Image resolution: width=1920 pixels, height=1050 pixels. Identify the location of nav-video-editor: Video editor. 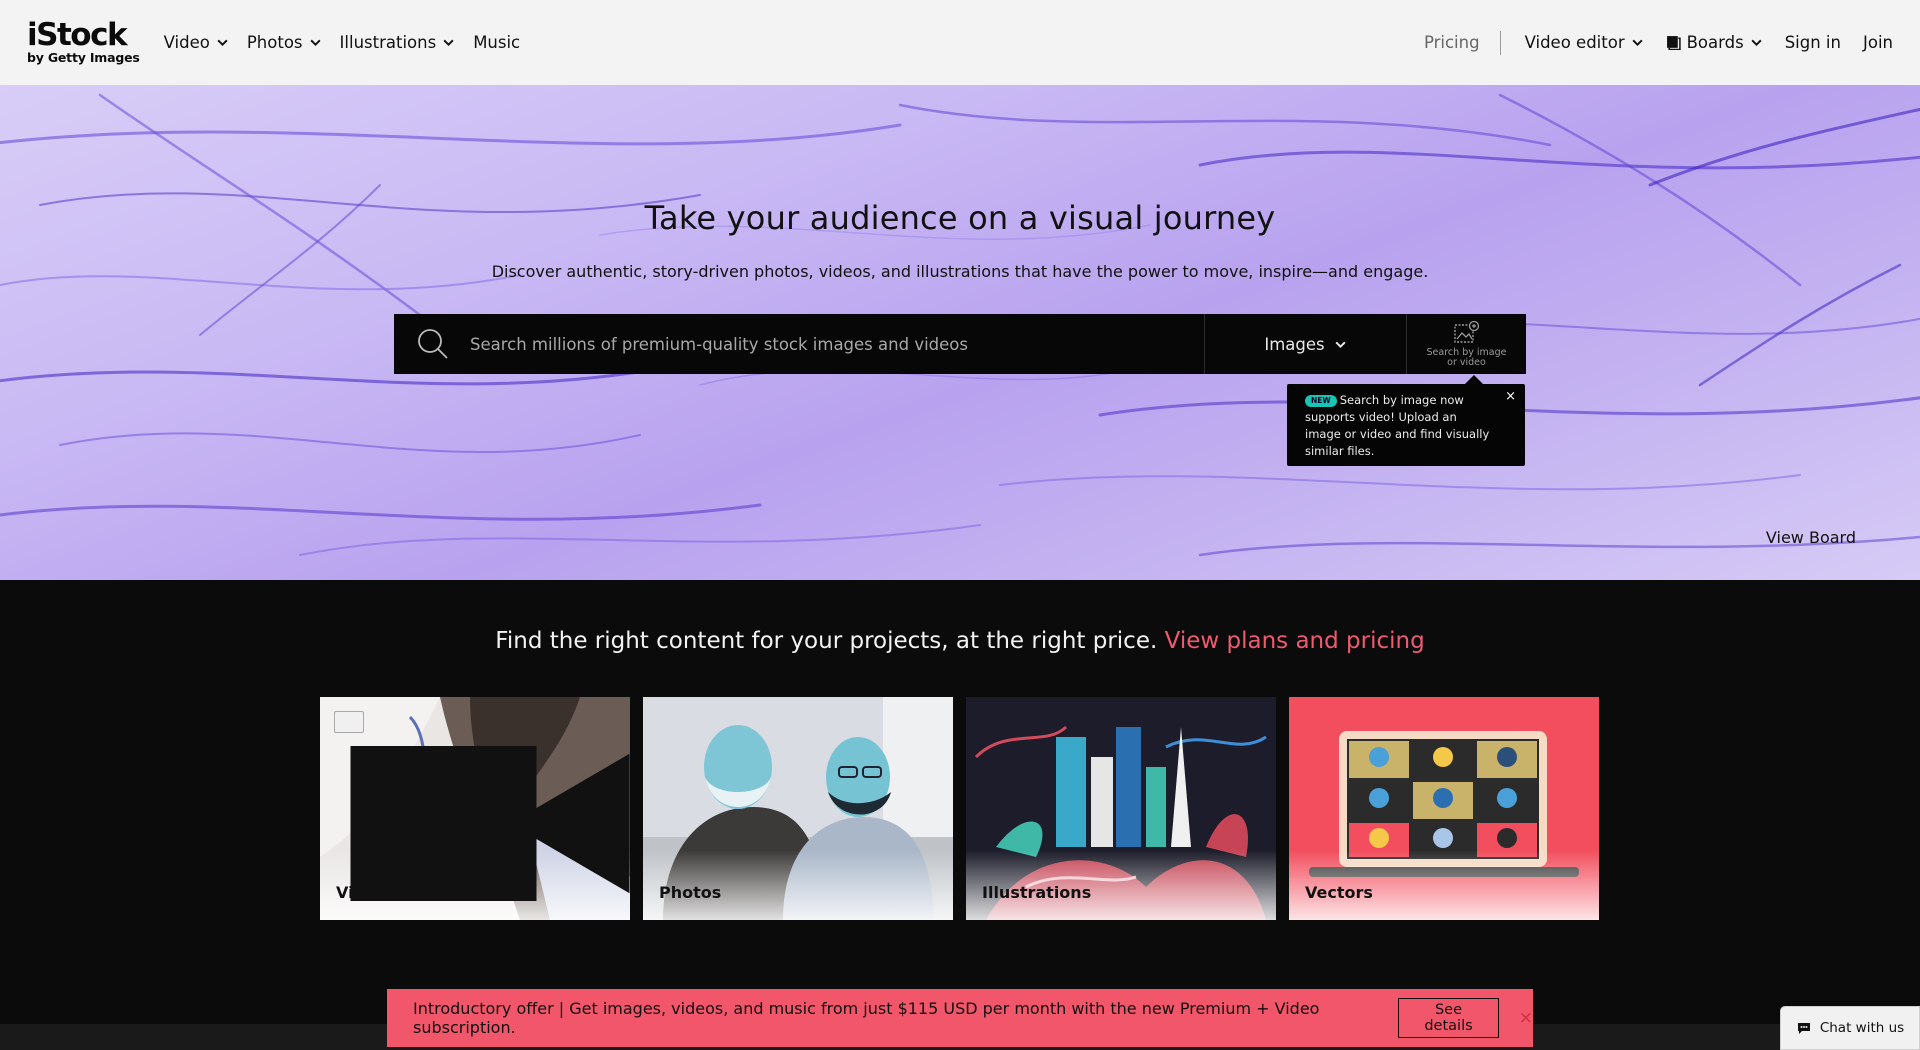
(1584, 42).